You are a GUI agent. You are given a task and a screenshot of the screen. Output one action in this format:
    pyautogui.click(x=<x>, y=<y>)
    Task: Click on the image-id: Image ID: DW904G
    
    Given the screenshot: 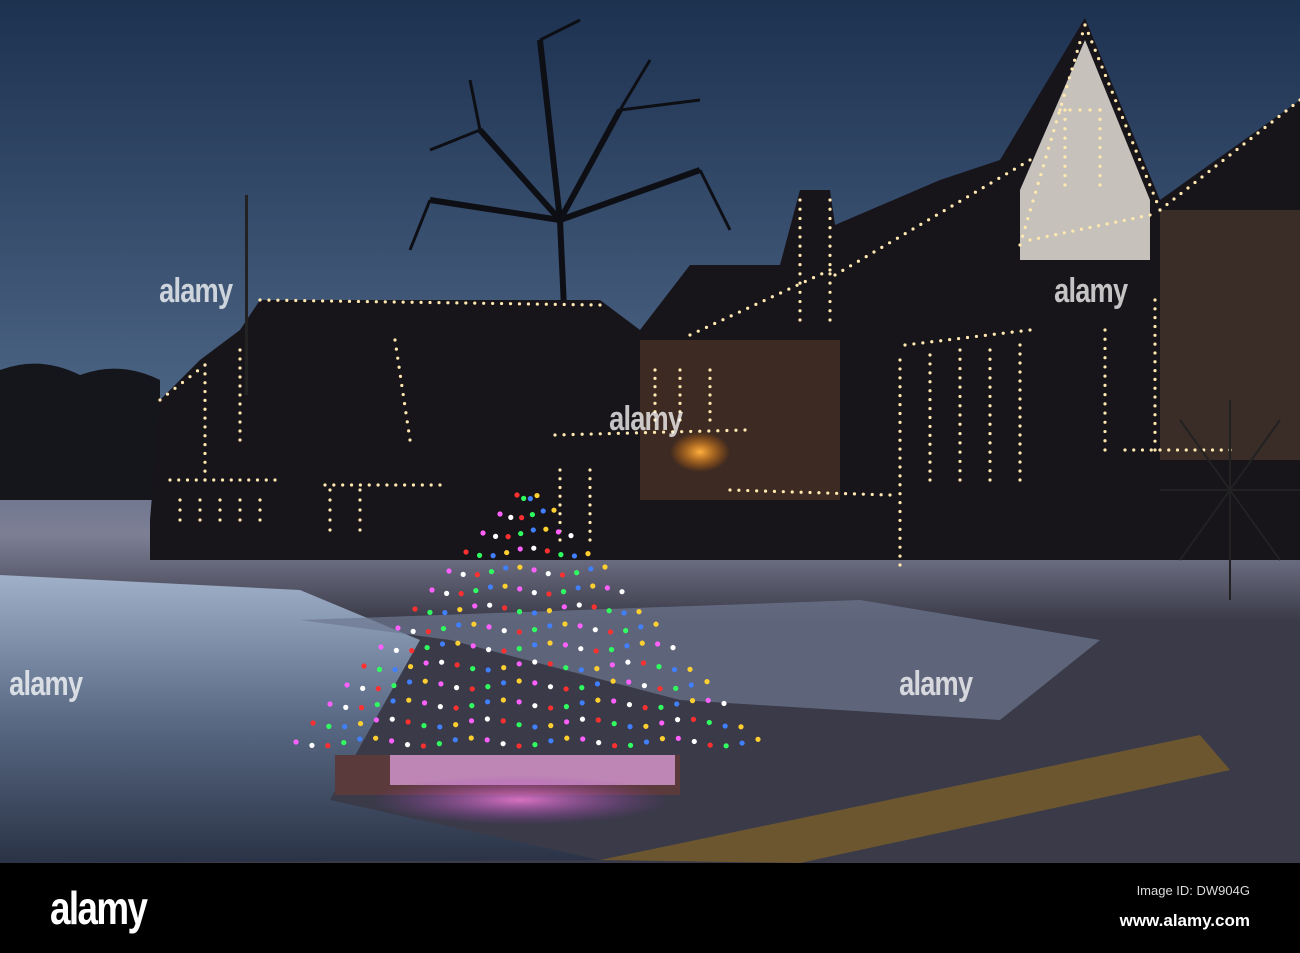 What is the action you would take?
    pyautogui.click(x=1193, y=890)
    